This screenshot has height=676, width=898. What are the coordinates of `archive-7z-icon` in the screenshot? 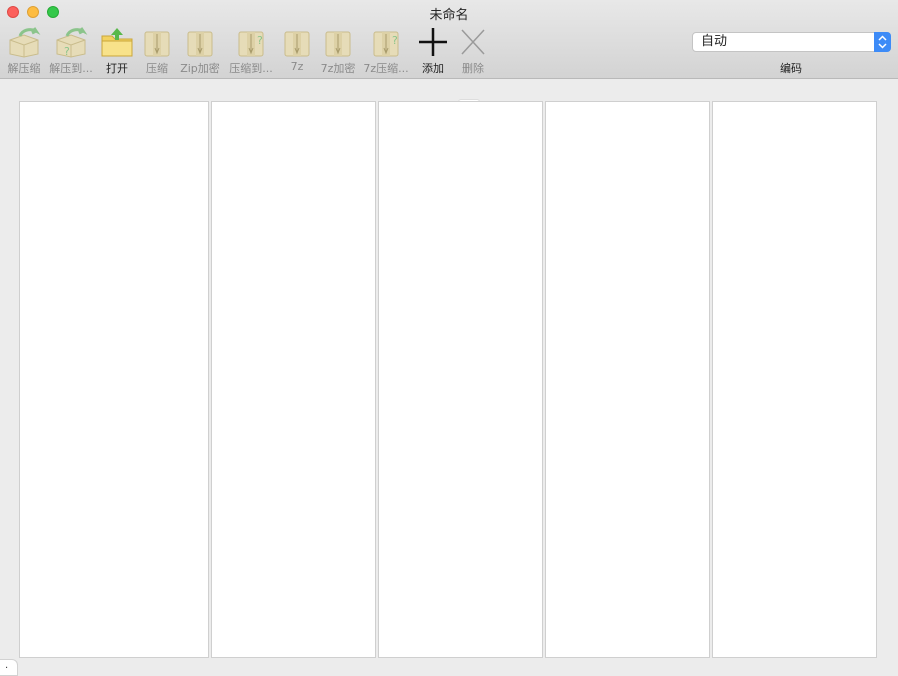 It's located at (297, 44).